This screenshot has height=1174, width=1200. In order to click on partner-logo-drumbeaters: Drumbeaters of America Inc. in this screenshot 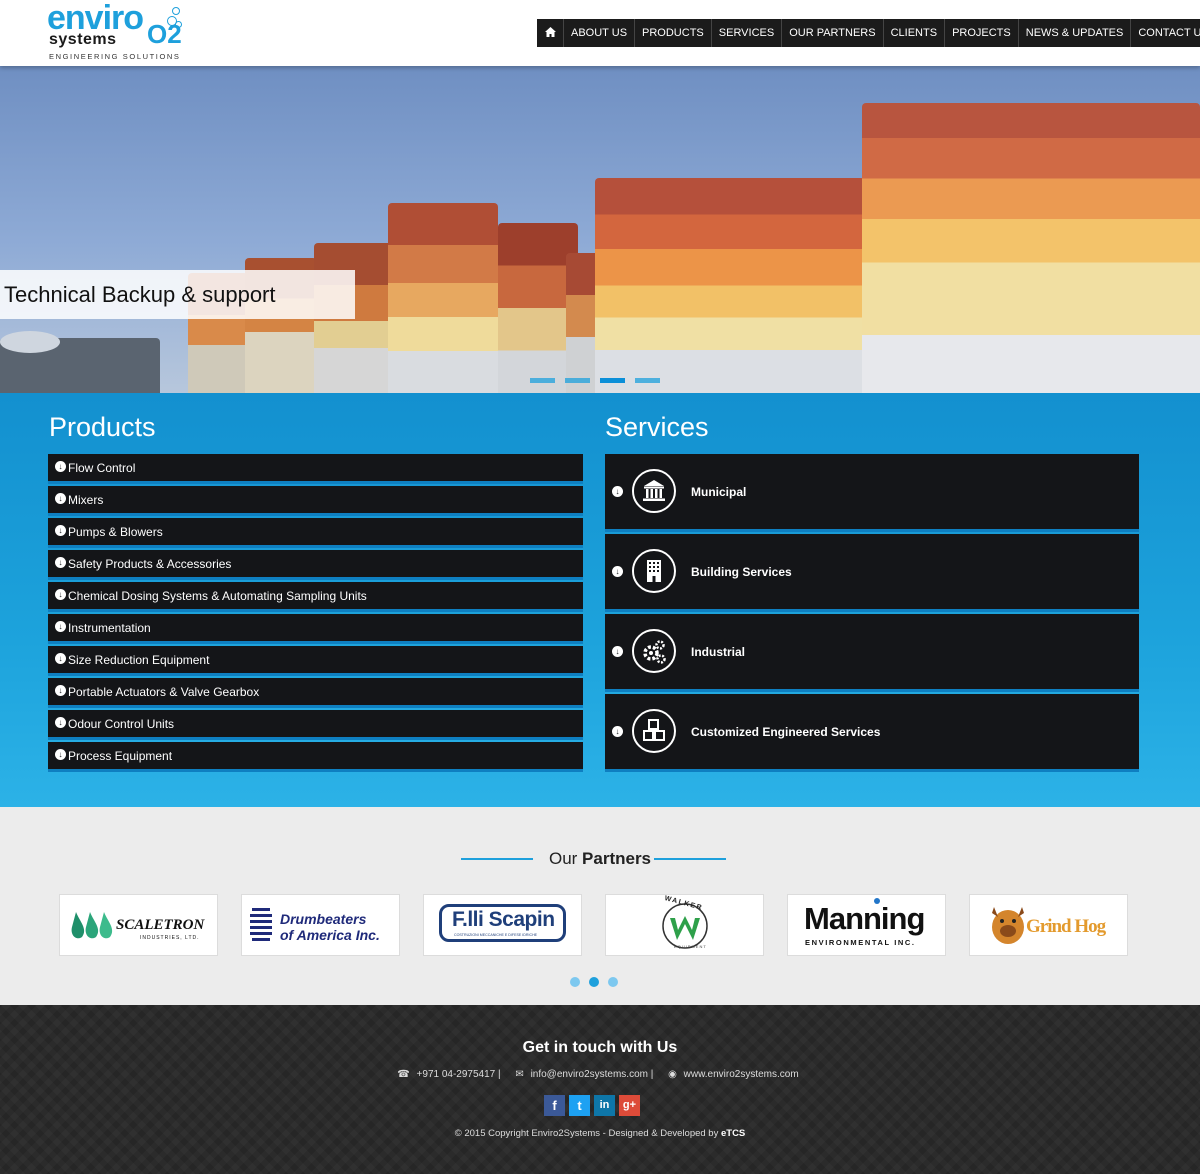, I will do `click(320, 925)`.